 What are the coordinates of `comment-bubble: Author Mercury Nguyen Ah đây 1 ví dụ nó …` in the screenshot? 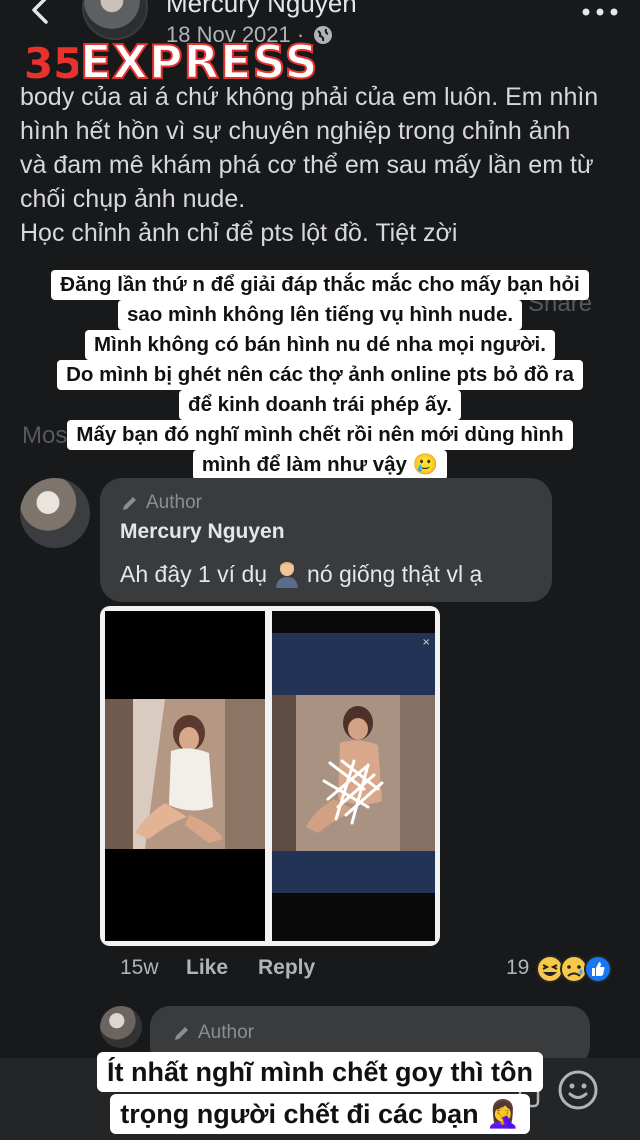 It's located at (326, 540).